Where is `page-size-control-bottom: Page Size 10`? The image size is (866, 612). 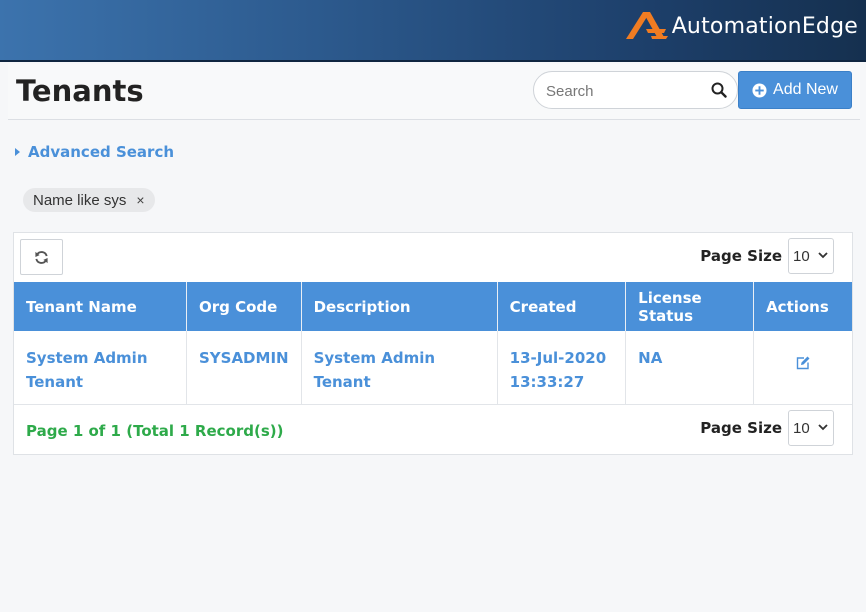 page-size-control-bottom: Page Size 10 is located at coordinates (767, 428).